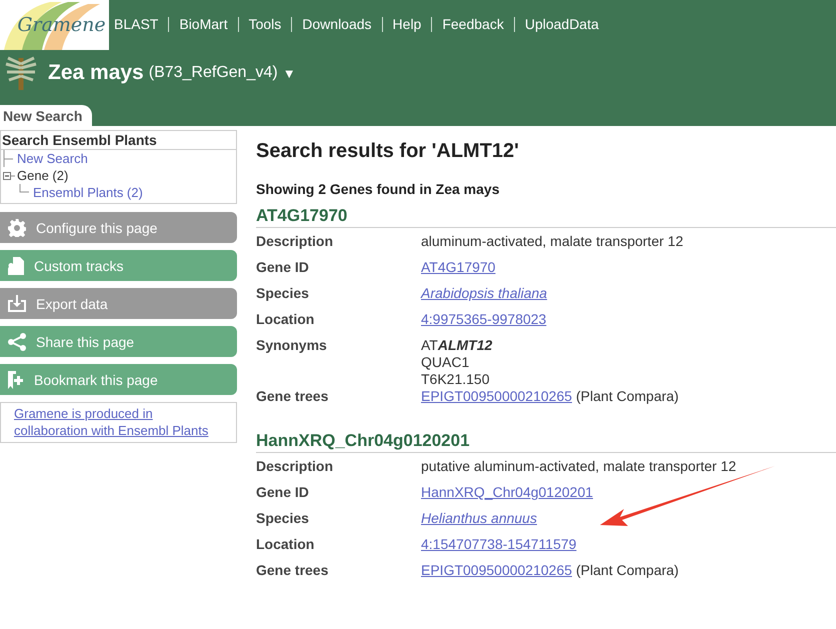  What do you see at coordinates (292, 346) in the screenshot?
I see `field-label: Synonyms` at bounding box center [292, 346].